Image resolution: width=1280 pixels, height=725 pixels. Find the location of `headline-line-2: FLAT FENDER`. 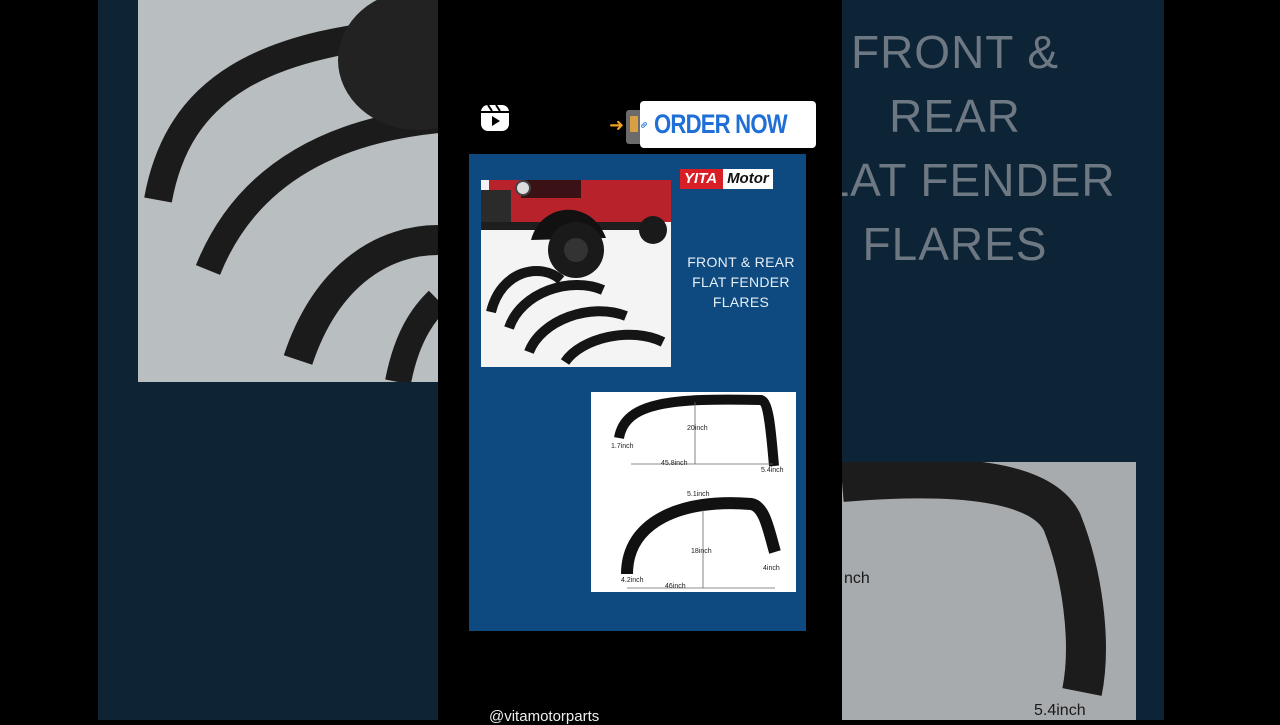

headline-line-2: FLAT FENDER is located at coordinates (741, 282).